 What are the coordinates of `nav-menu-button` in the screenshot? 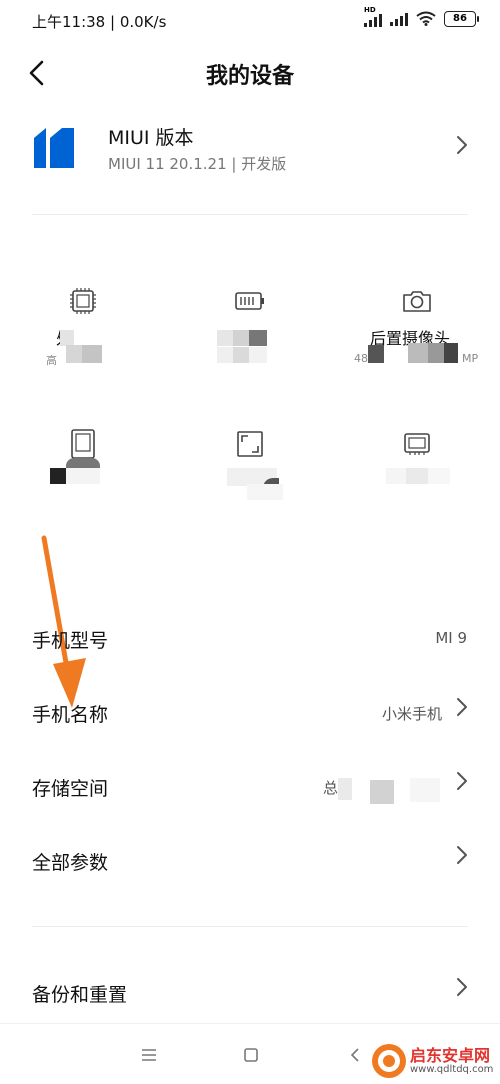 It's located at (149, 1055).